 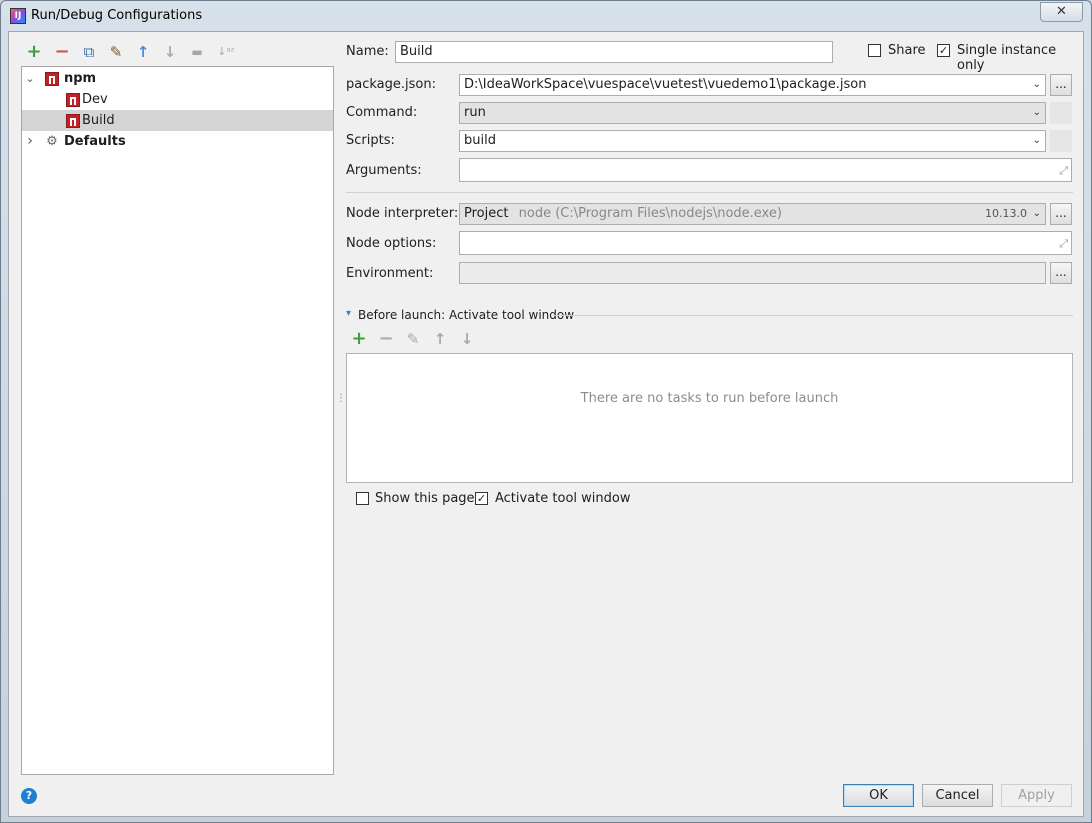 What do you see at coordinates (370, 140) in the screenshot?
I see `scripts-label: Scripts:` at bounding box center [370, 140].